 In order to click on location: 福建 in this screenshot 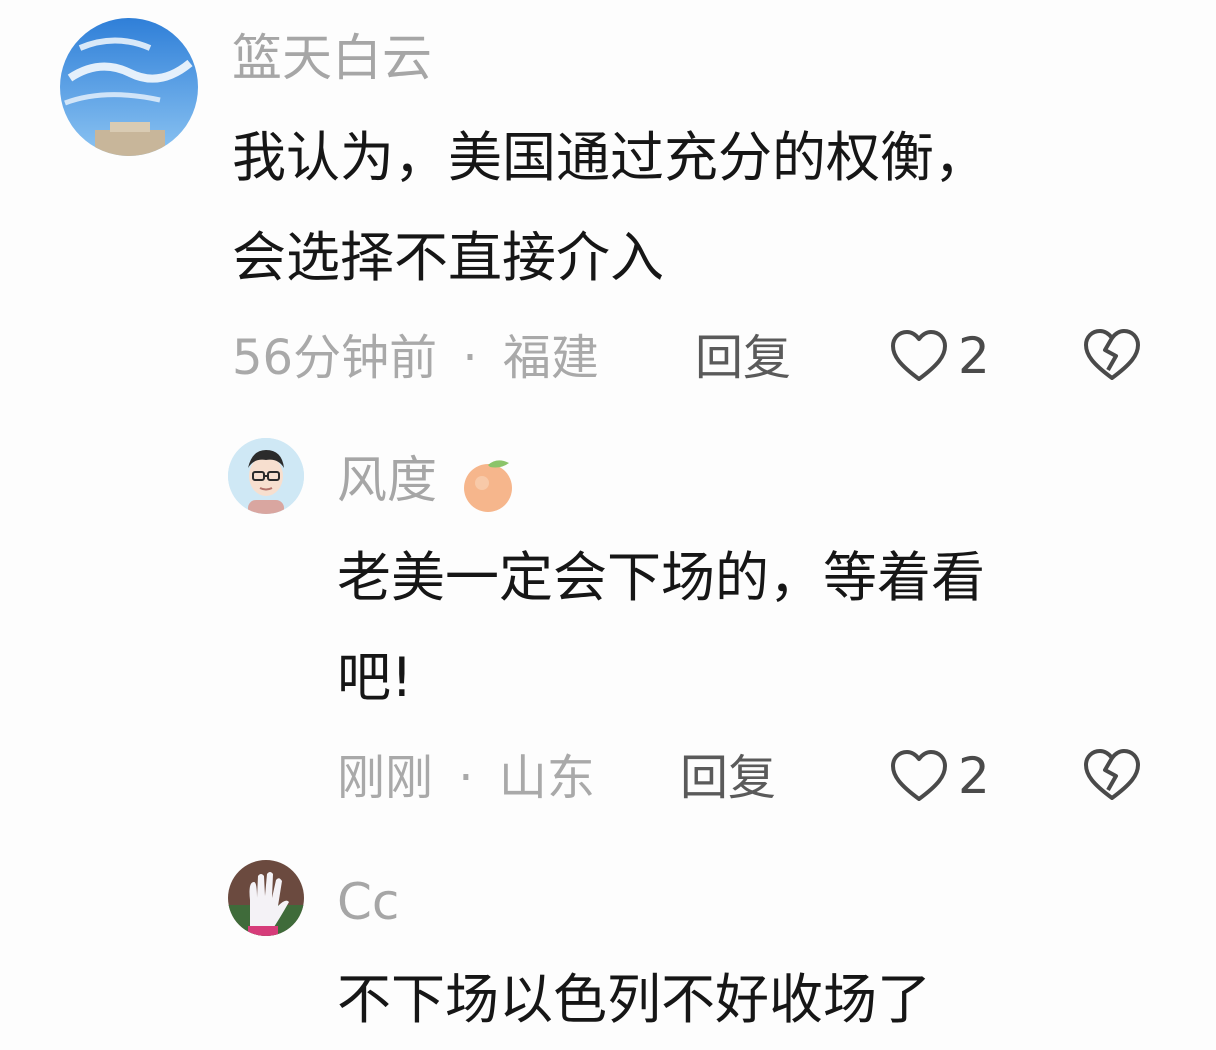, I will do `click(550, 358)`.